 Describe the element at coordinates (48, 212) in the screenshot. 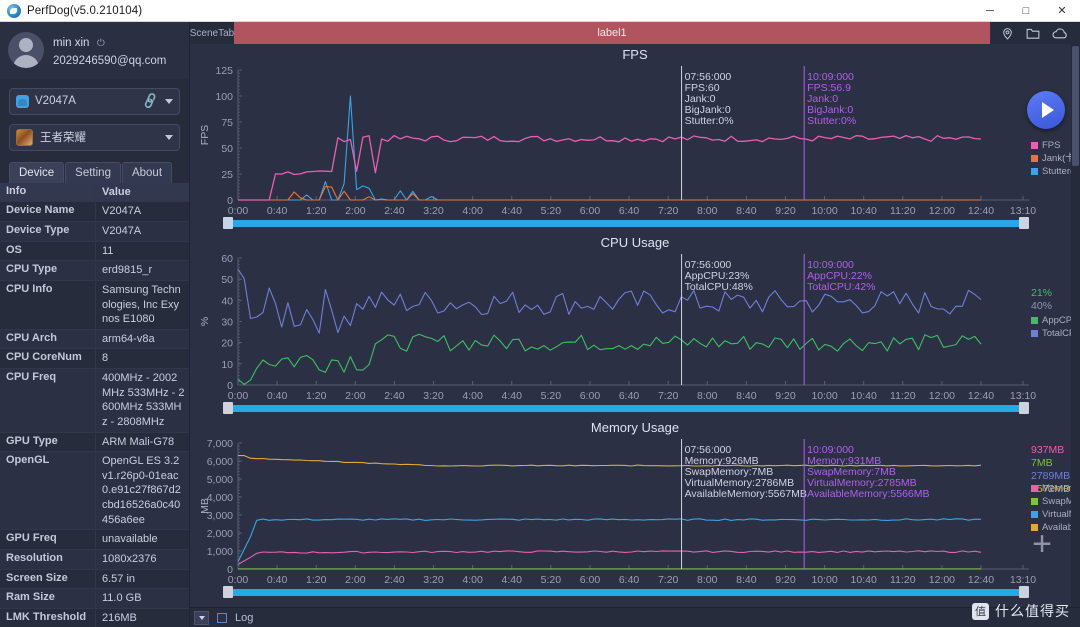

I see `table-cell-key: Device Name` at that location.